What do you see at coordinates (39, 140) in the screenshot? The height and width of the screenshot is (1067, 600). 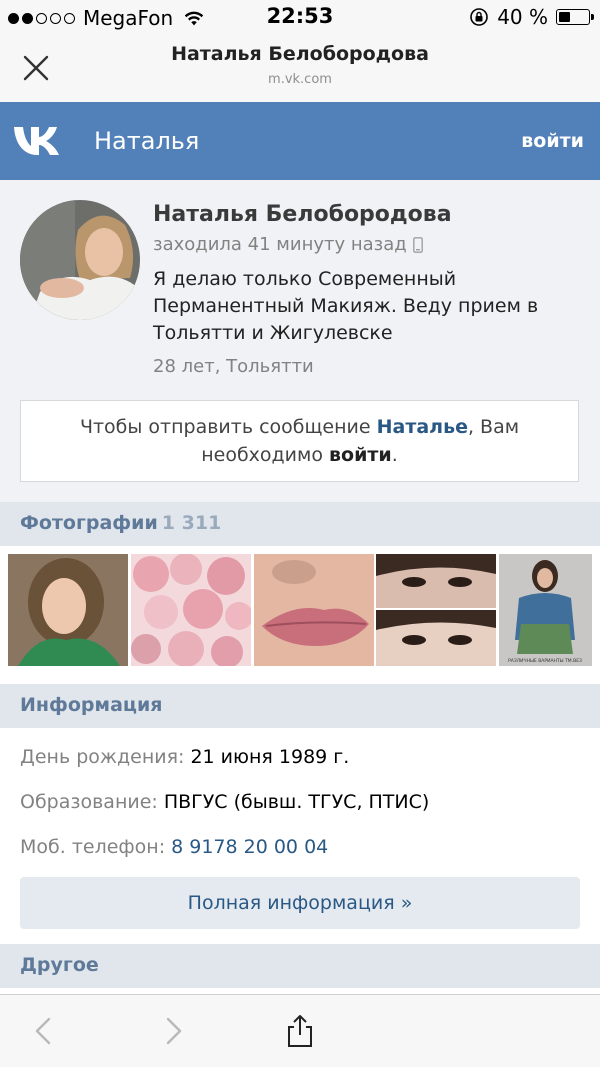 I see `vk-logo-icon` at bounding box center [39, 140].